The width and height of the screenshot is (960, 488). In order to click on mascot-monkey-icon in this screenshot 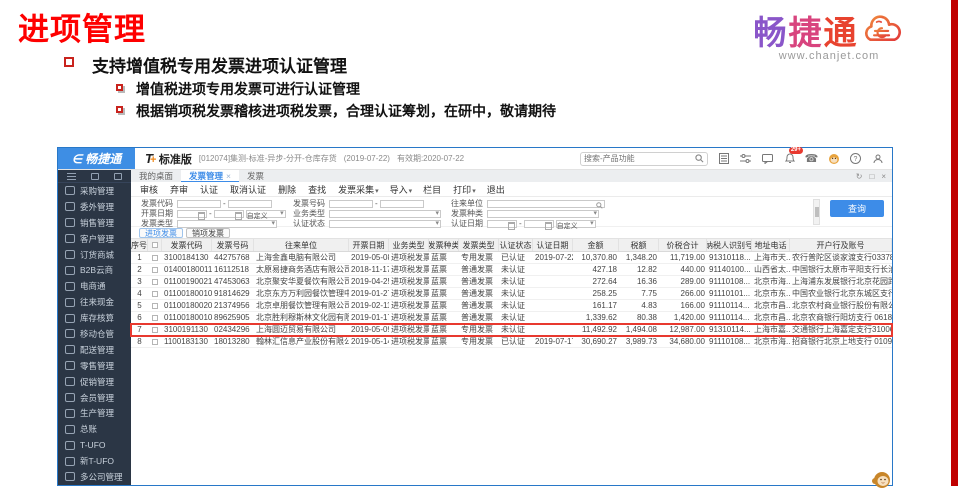, I will do `click(881, 478)`.